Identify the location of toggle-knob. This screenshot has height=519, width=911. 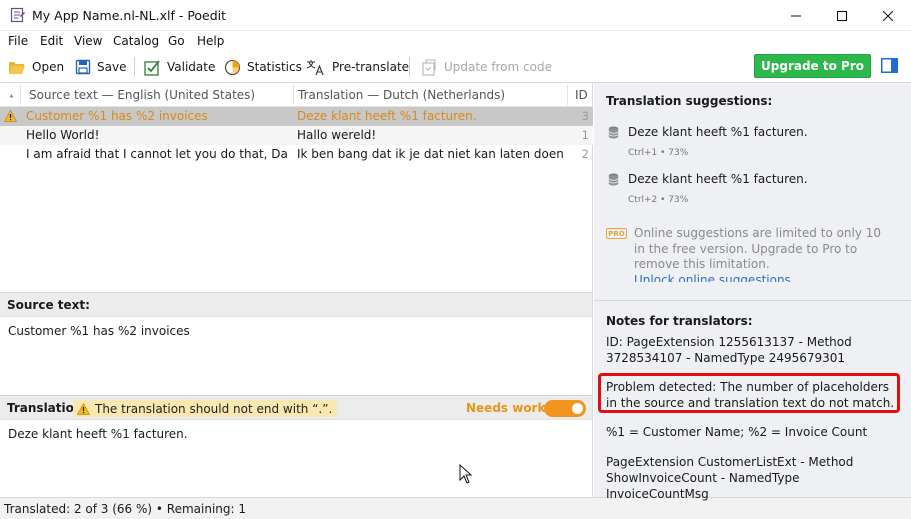
(577, 408).